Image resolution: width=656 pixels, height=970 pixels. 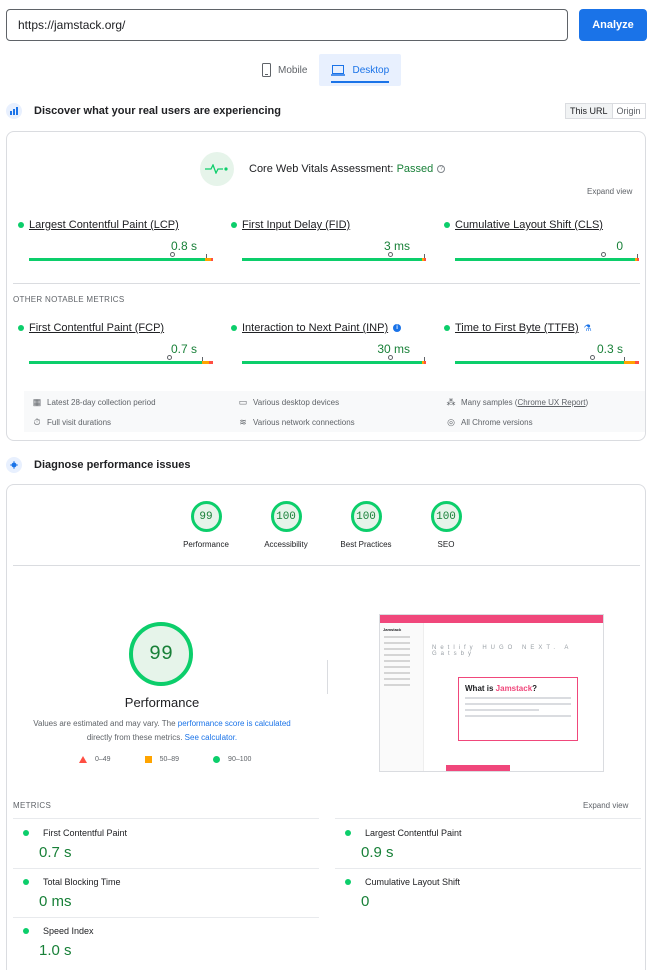 I want to click on tab-mobile-label: Mobile, so click(x=293, y=70).